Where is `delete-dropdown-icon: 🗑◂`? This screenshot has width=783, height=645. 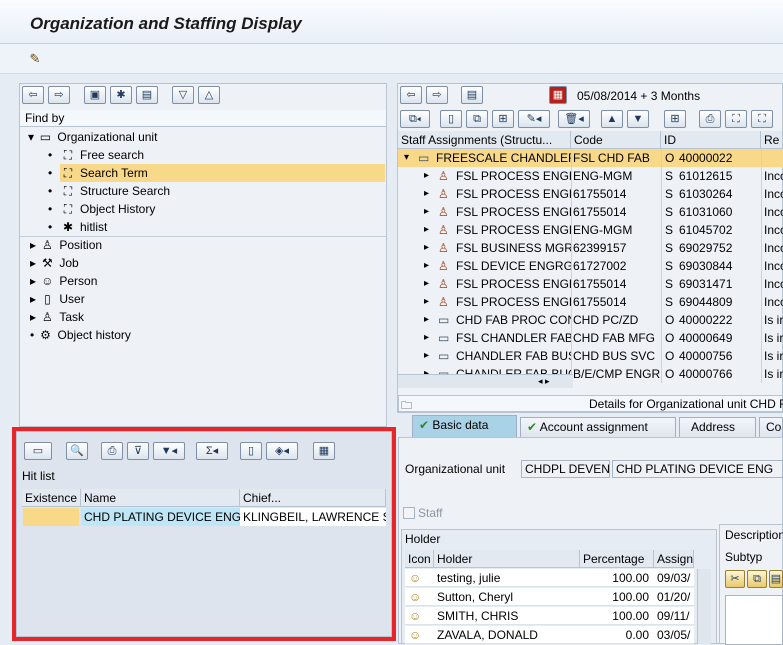 delete-dropdown-icon: 🗑◂ is located at coordinates (574, 119).